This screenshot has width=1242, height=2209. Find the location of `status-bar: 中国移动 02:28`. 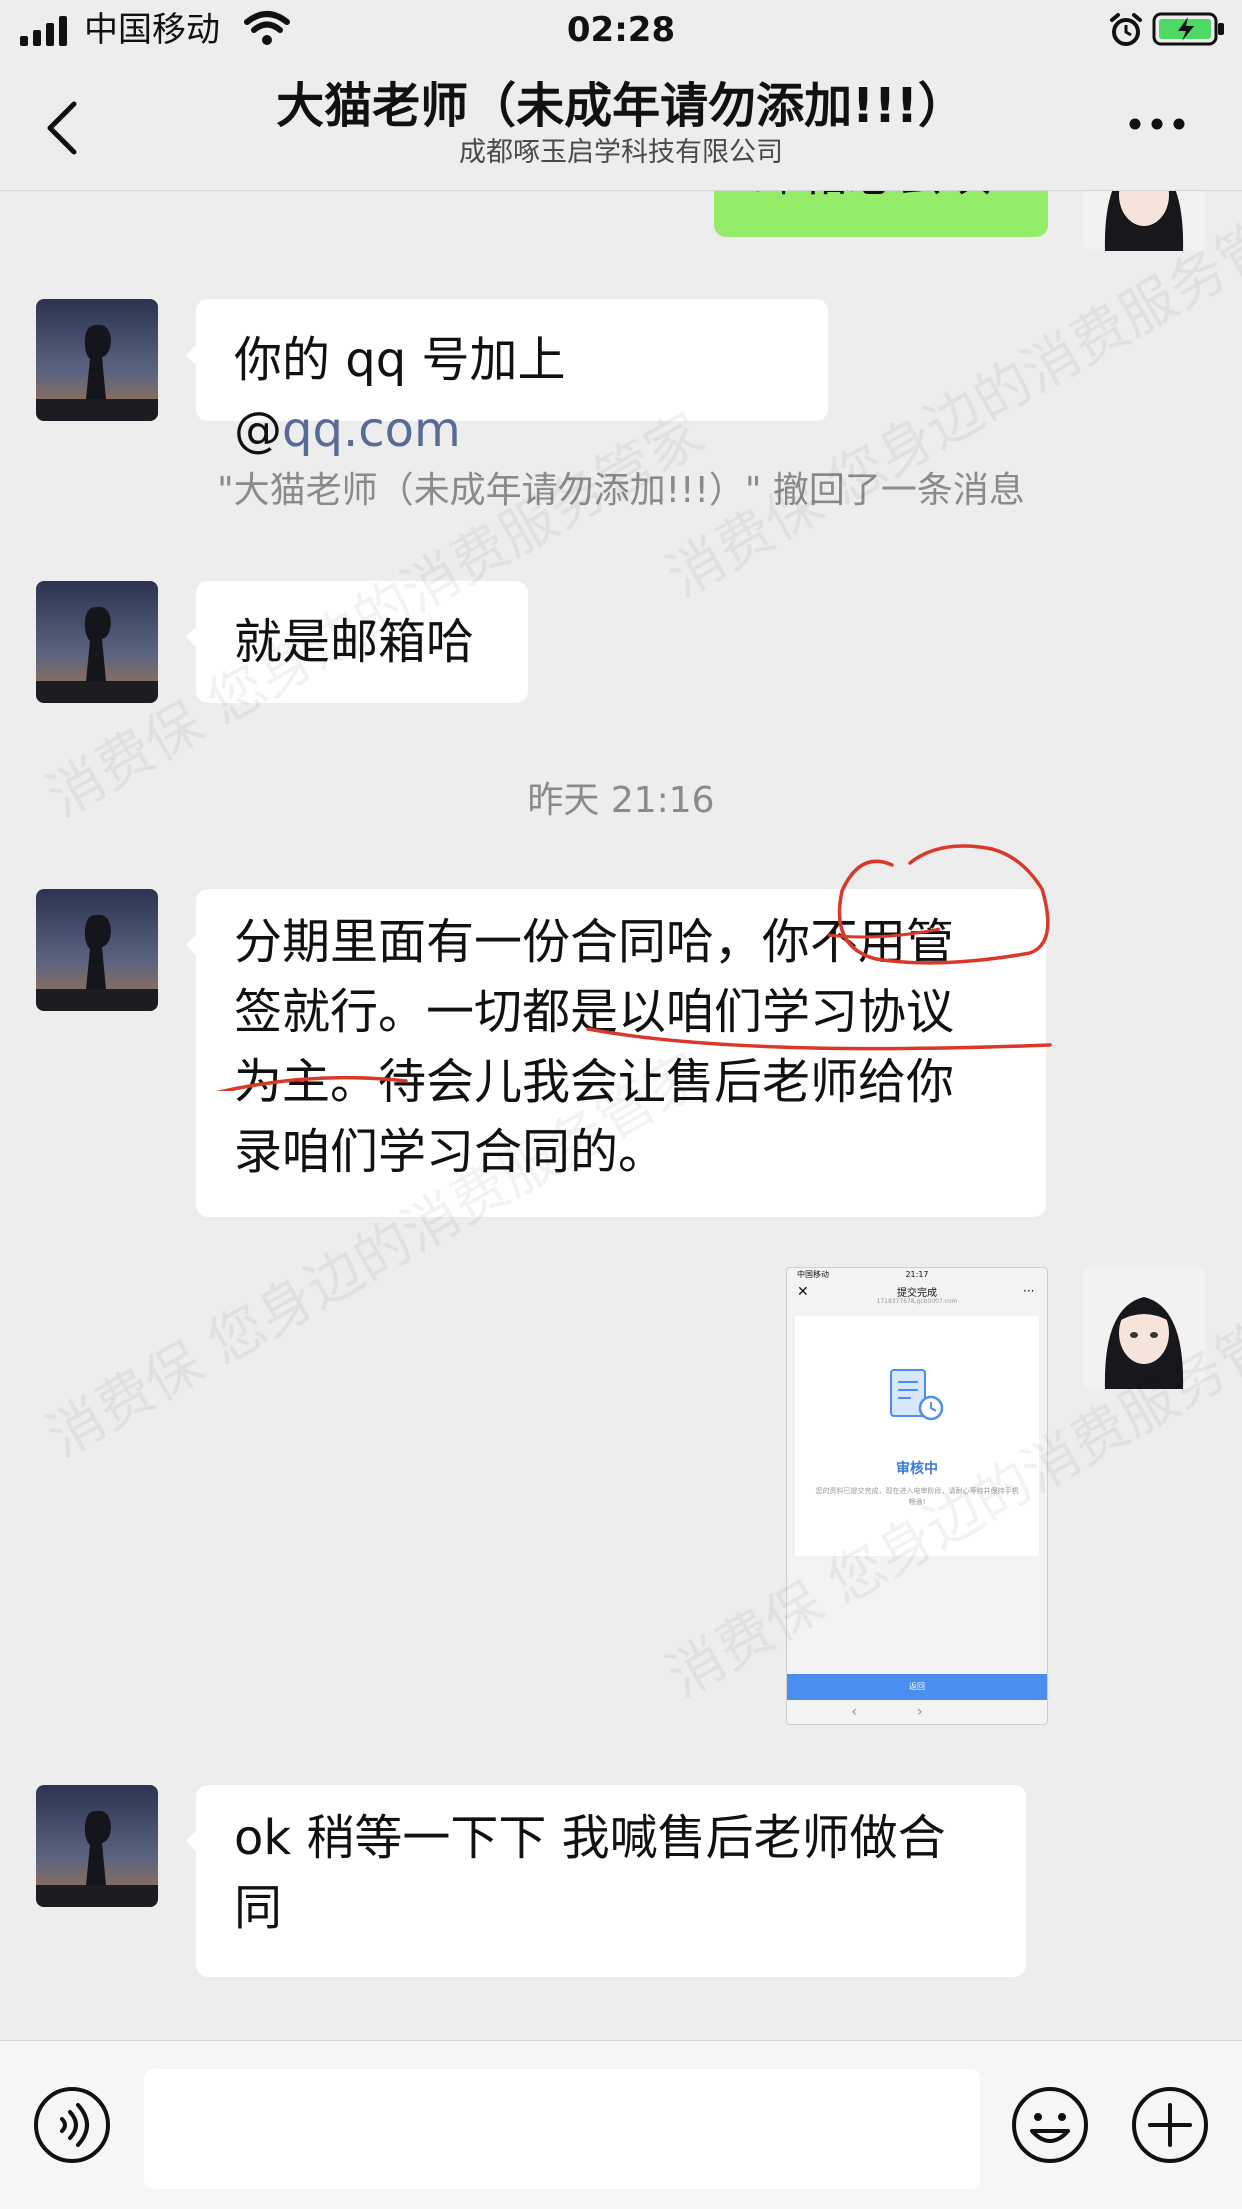

status-bar: 中国移动 02:28 is located at coordinates (621, 31).